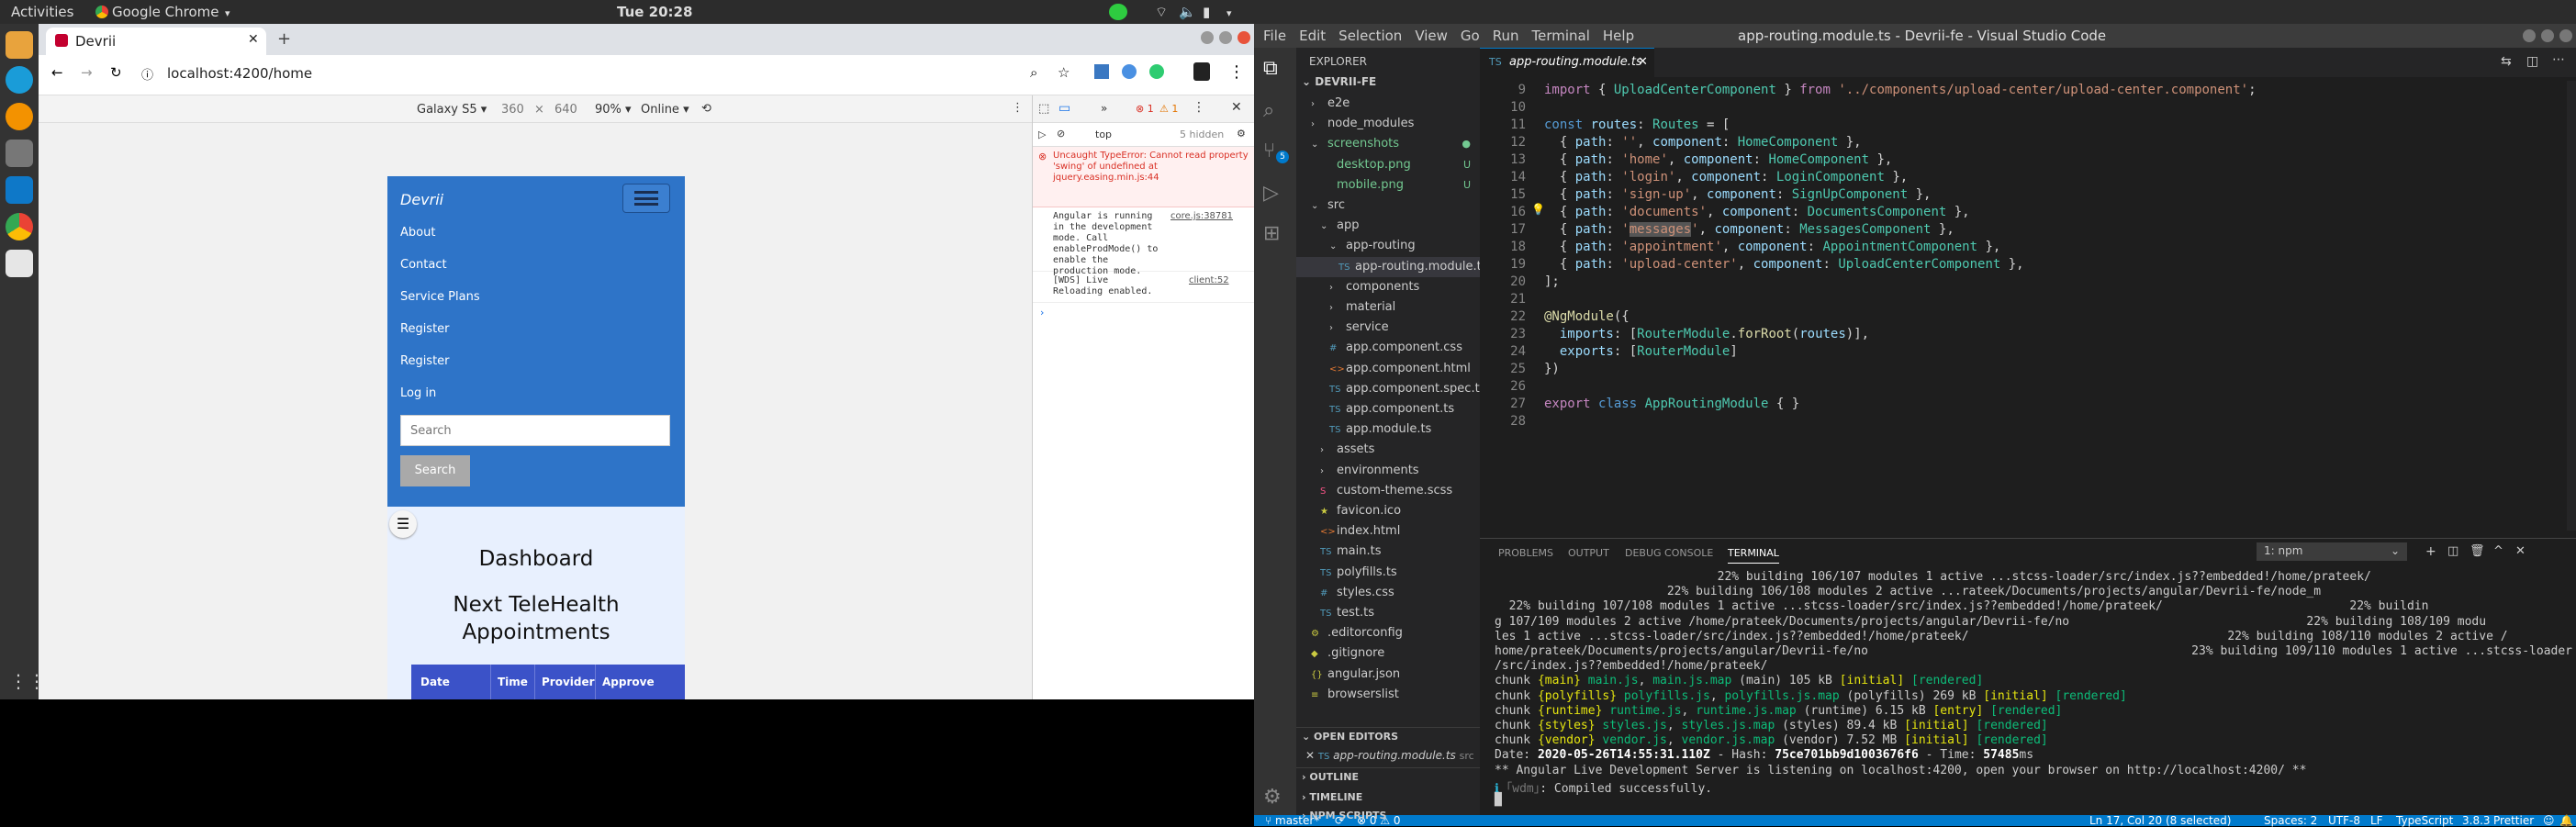 The height and width of the screenshot is (827, 2576). I want to click on nav-link-service-plans: Service Plans, so click(440, 297).